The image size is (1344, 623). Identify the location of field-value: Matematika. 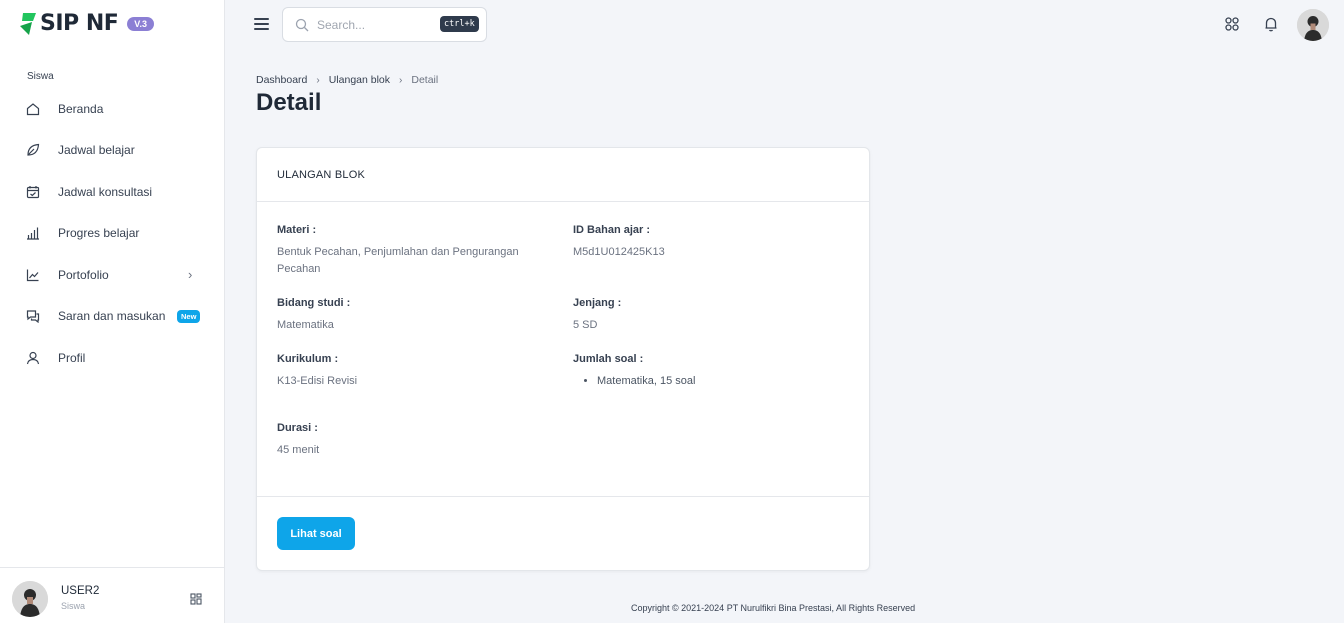
(305, 325).